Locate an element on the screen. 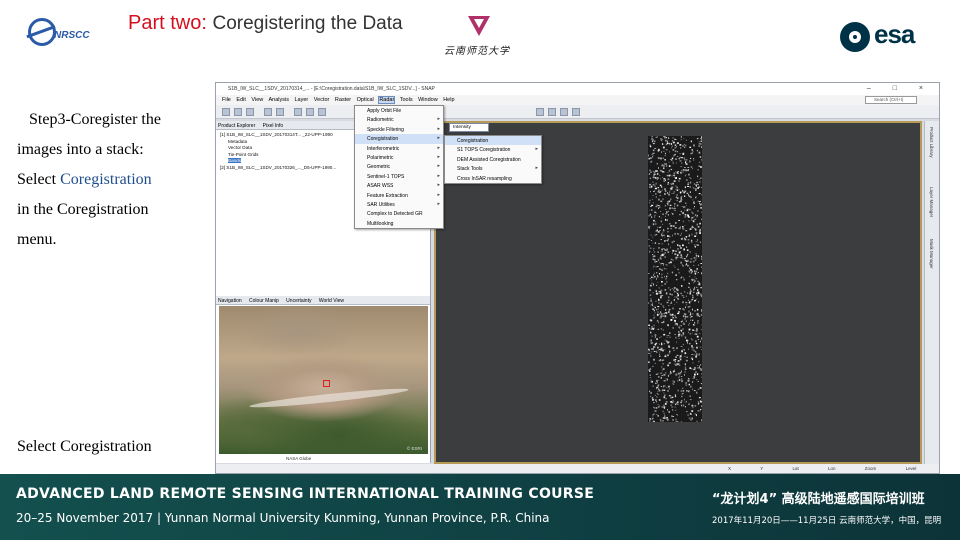 Image resolution: width=960 pixels, height=540 pixels. menu-file: File is located at coordinates (226, 100).